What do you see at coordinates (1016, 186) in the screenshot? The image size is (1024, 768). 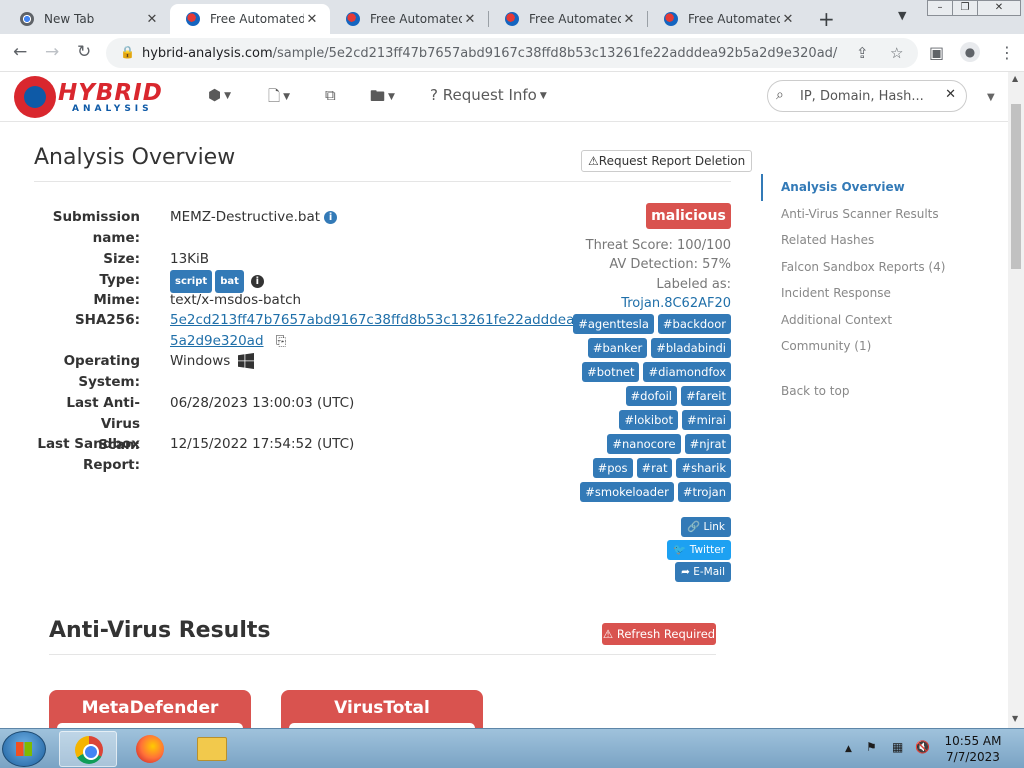 I see `scrollbar-thumb` at bounding box center [1016, 186].